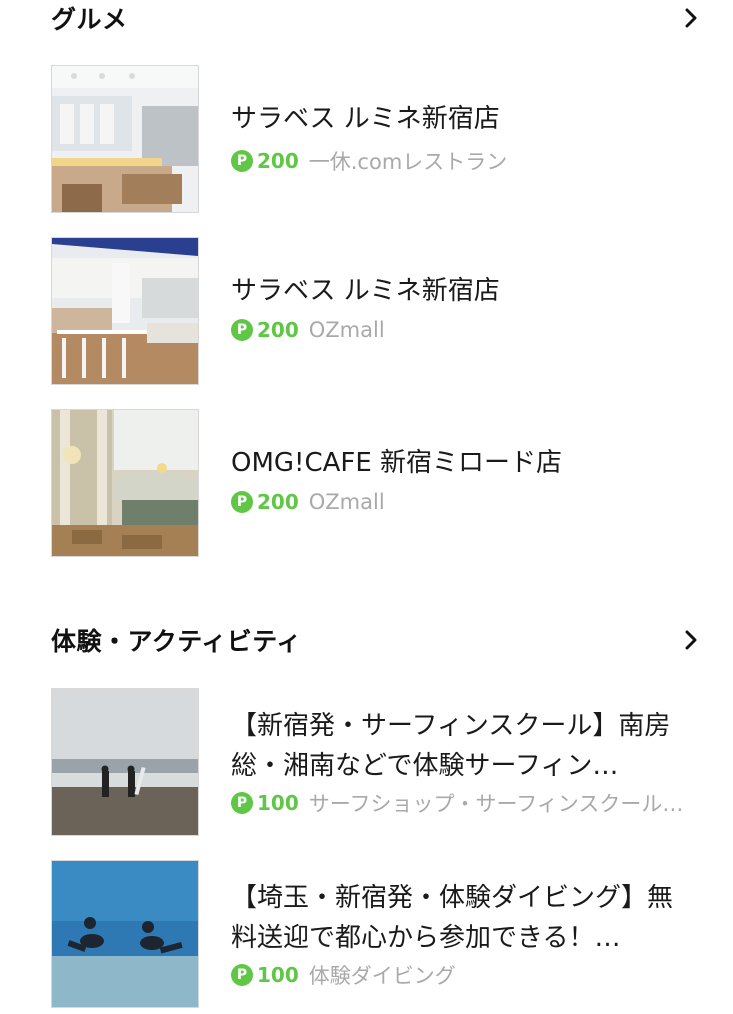 The height and width of the screenshot is (1014, 733). What do you see at coordinates (125, 934) in the screenshot?
I see `diving-thumbnail` at bounding box center [125, 934].